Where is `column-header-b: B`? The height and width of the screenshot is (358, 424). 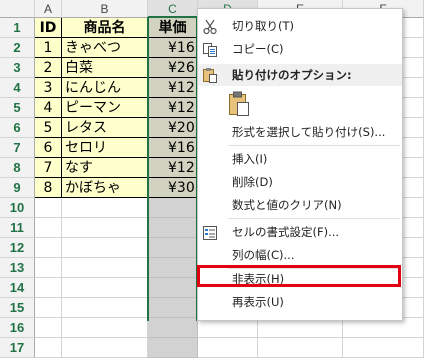 column-header-b: B is located at coordinates (105, 9).